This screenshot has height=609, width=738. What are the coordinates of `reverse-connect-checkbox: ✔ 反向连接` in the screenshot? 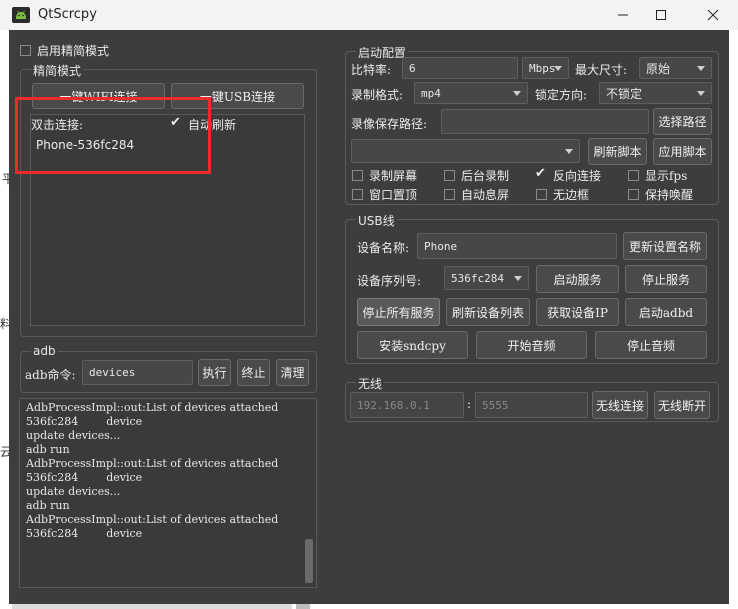 It's located at (568, 175).